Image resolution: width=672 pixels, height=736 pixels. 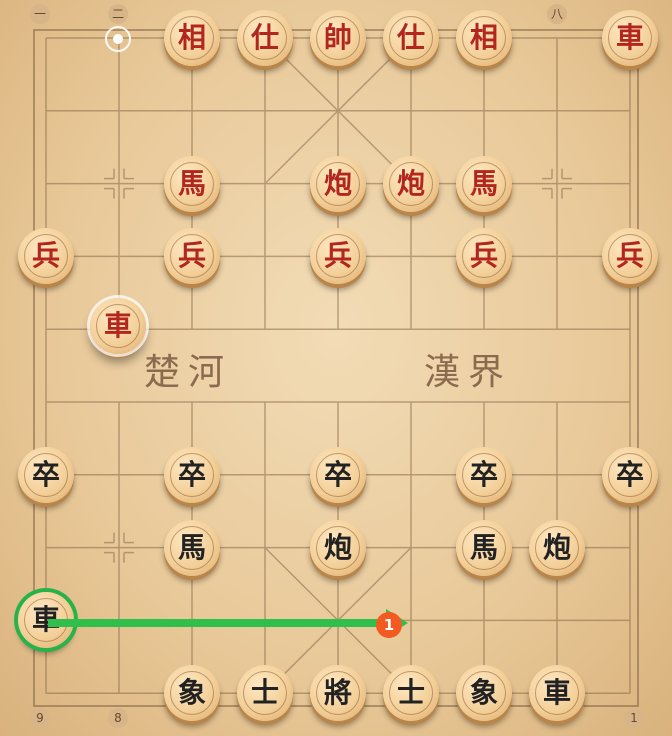 I want to click on coord-bottom-9: 9, so click(x=40, y=718).